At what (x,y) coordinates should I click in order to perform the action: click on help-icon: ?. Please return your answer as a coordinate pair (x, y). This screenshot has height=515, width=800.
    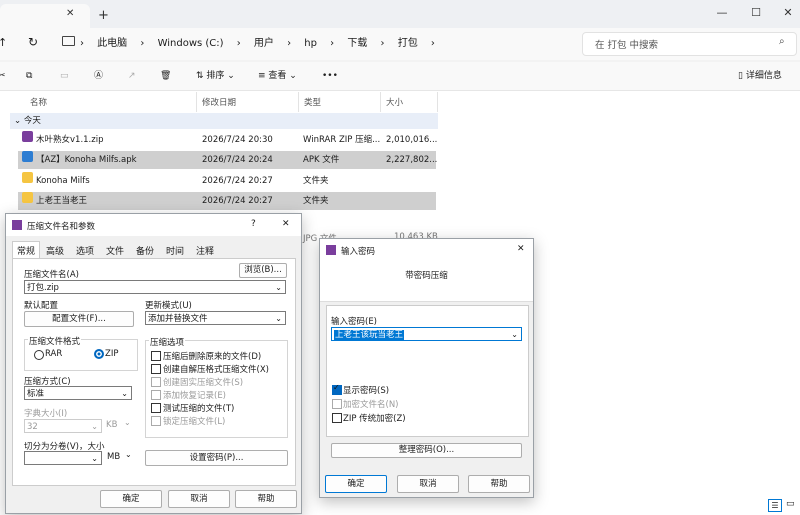
    Looking at the image, I should click on (253, 224).